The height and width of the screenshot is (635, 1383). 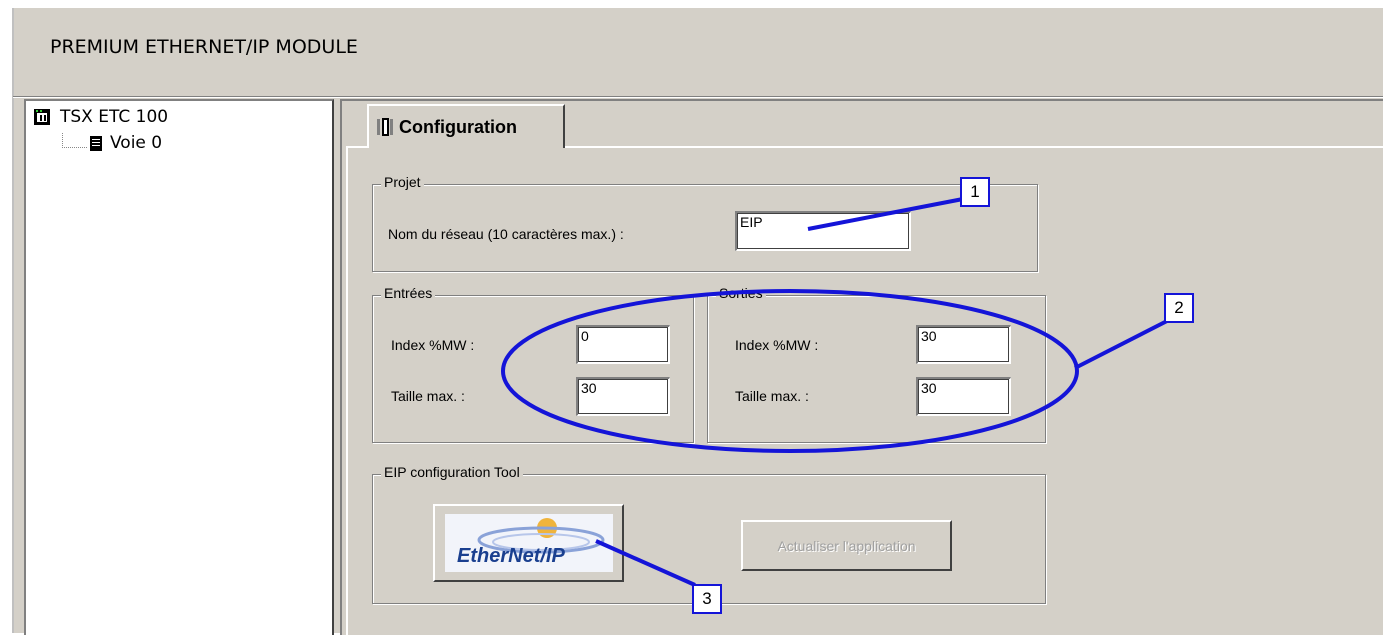 What do you see at coordinates (885, 214) in the screenshot?
I see `callout-1-line` at bounding box center [885, 214].